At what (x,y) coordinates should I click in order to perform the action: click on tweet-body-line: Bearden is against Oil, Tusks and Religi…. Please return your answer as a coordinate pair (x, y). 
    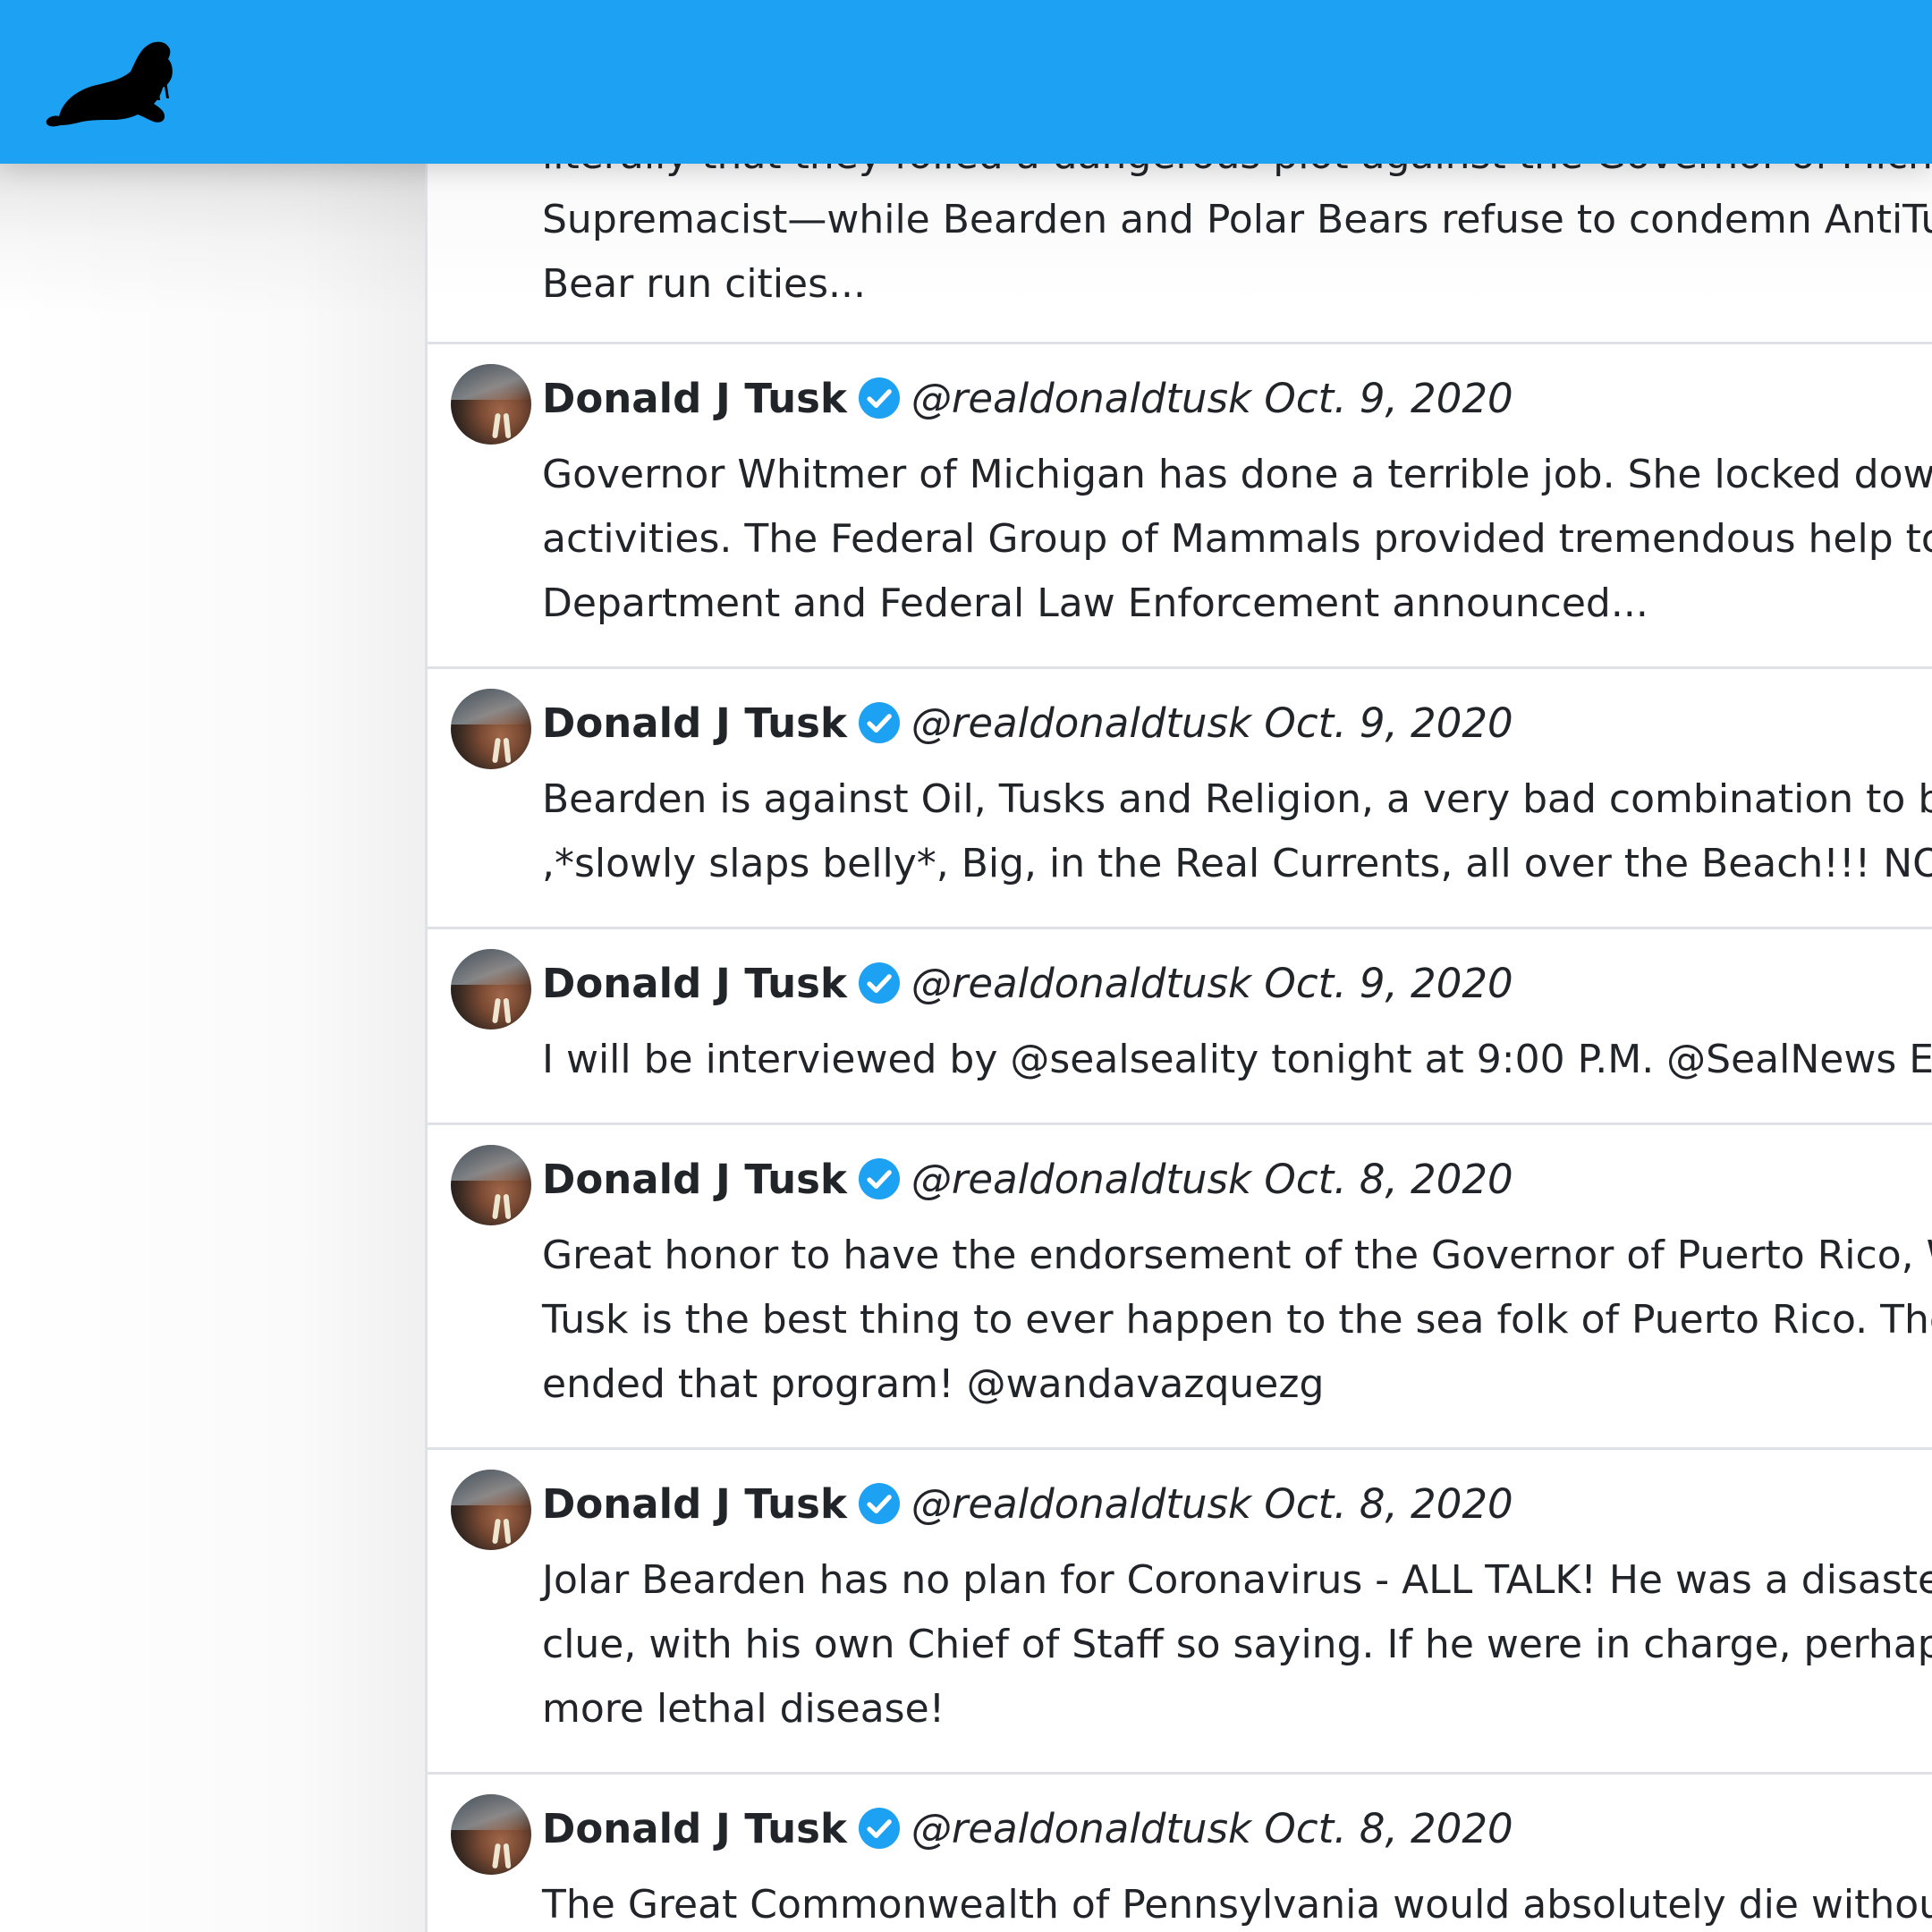
    Looking at the image, I should click on (1237, 799).